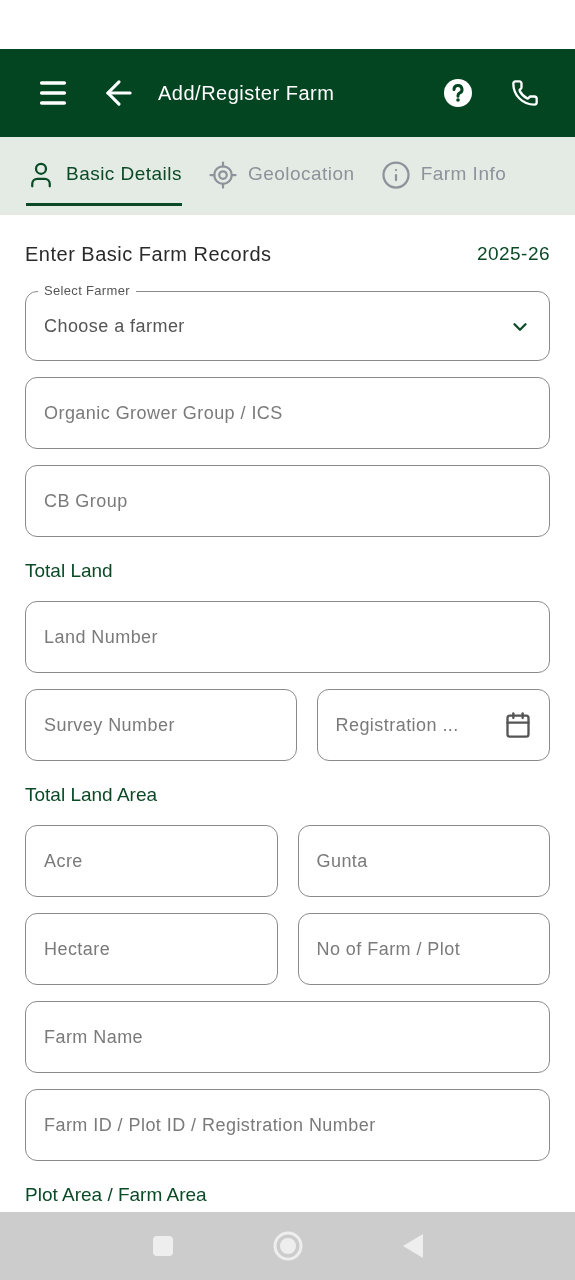  Describe the element at coordinates (92, 795) in the screenshot. I see `section-heading: Total Land Area` at that location.